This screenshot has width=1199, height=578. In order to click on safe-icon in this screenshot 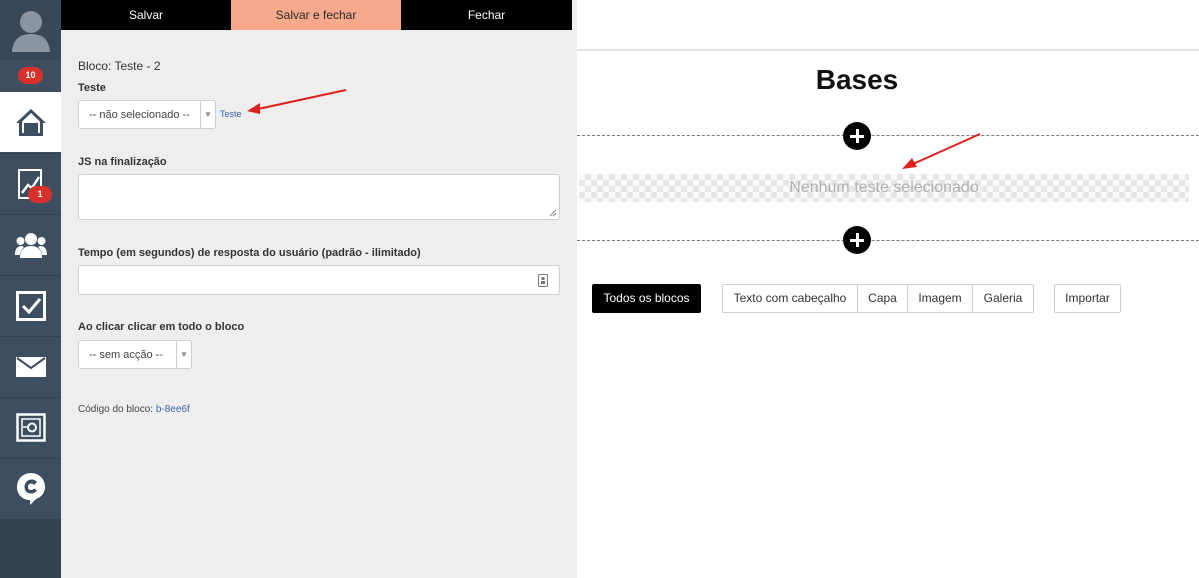, I will do `click(30, 427)`.